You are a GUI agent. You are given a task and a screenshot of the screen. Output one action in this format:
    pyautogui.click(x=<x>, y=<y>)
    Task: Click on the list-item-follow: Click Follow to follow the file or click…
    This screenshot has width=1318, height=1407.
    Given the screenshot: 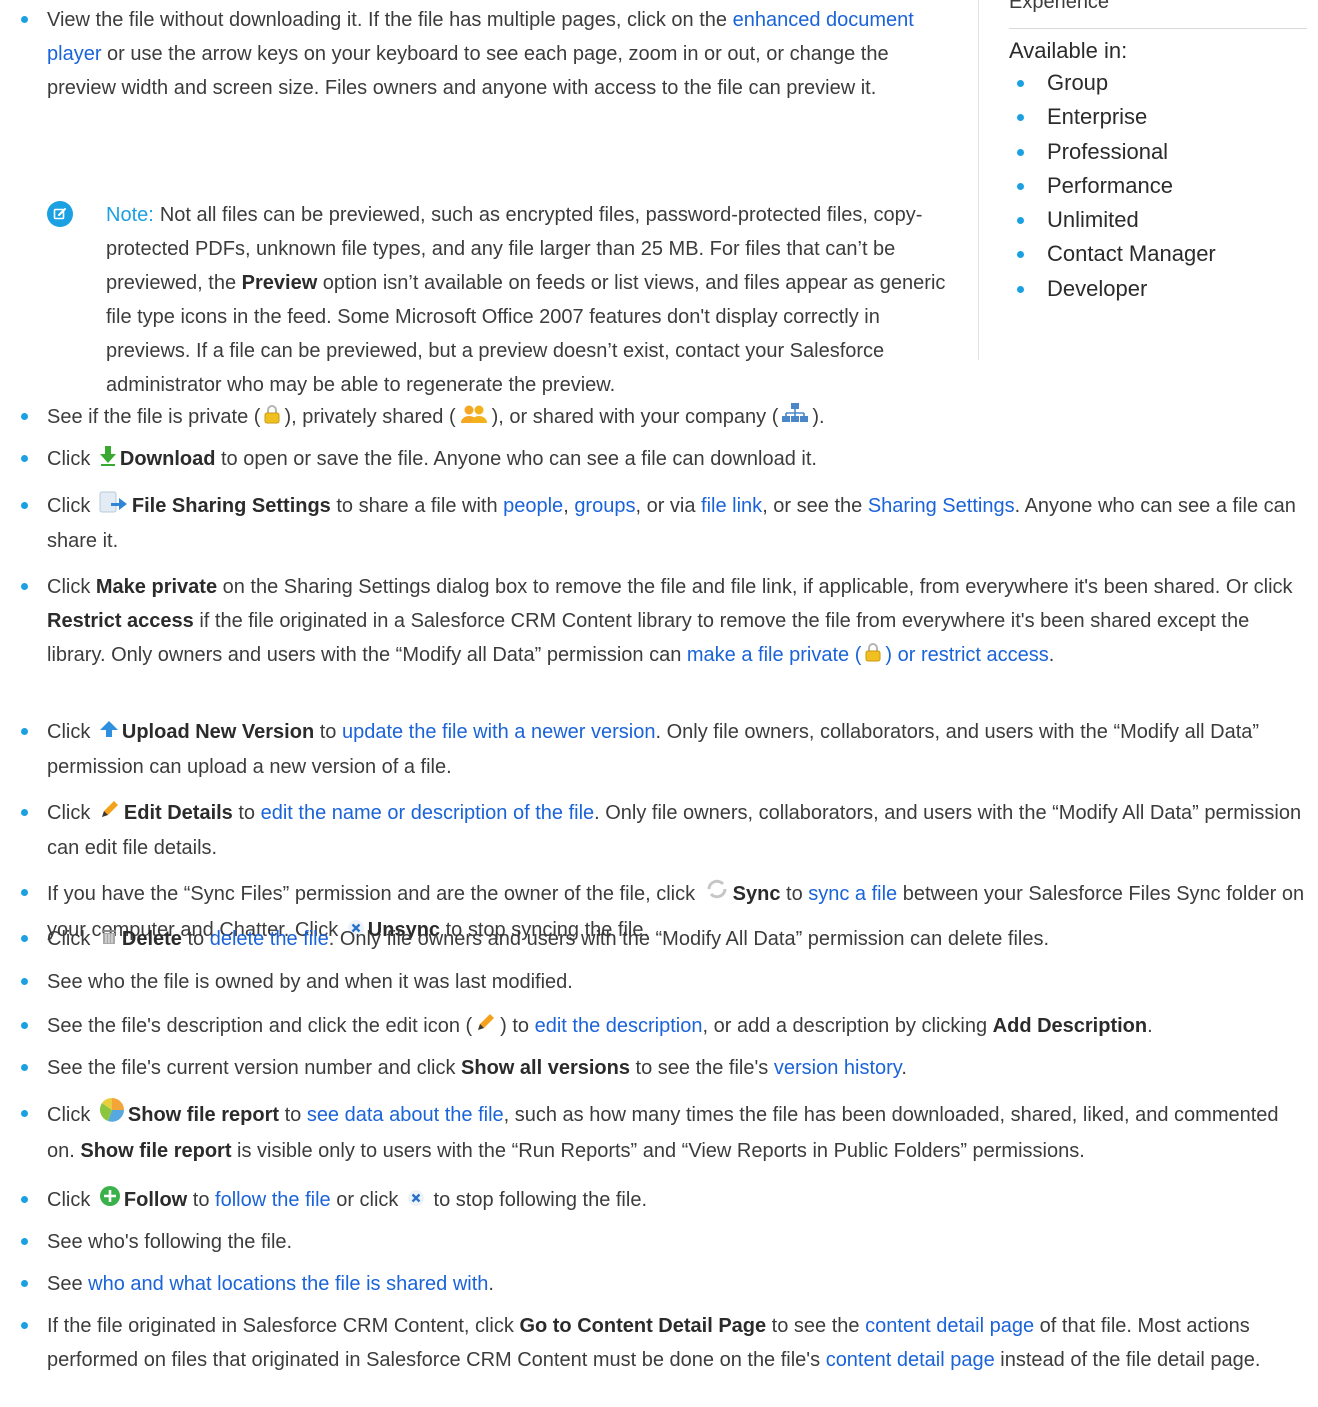 What is the action you would take?
    pyautogui.click(x=334, y=1200)
    